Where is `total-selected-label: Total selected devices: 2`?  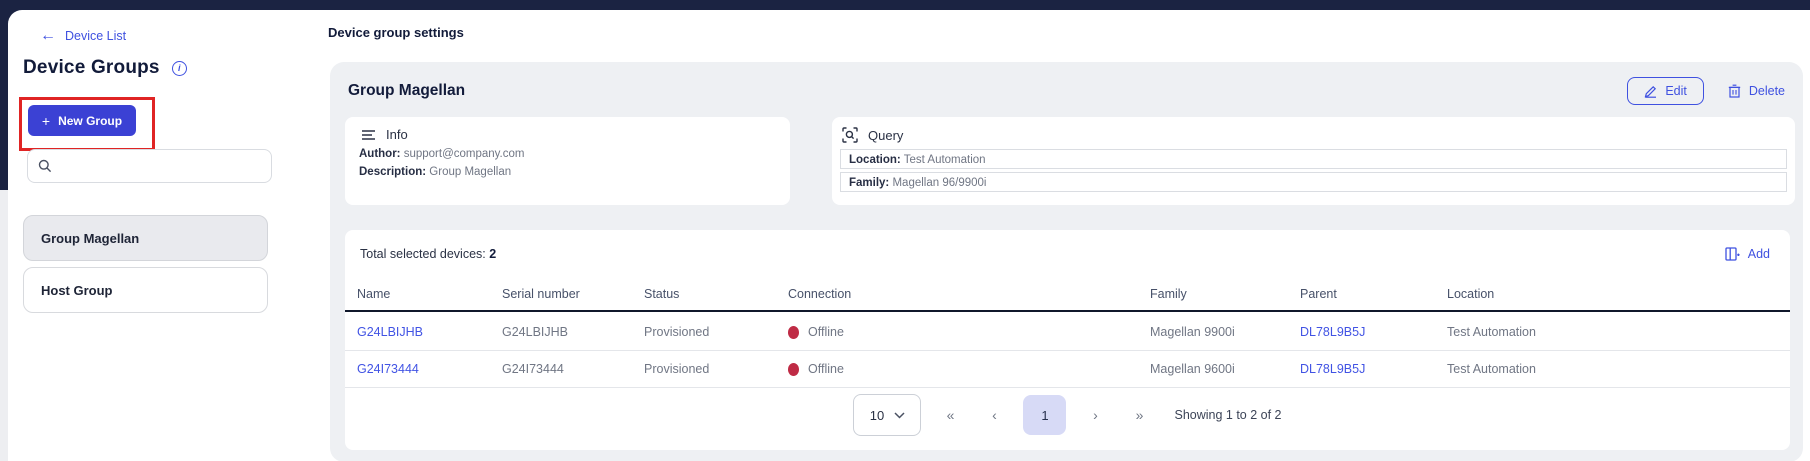 total-selected-label: Total selected devices: 2 is located at coordinates (428, 254).